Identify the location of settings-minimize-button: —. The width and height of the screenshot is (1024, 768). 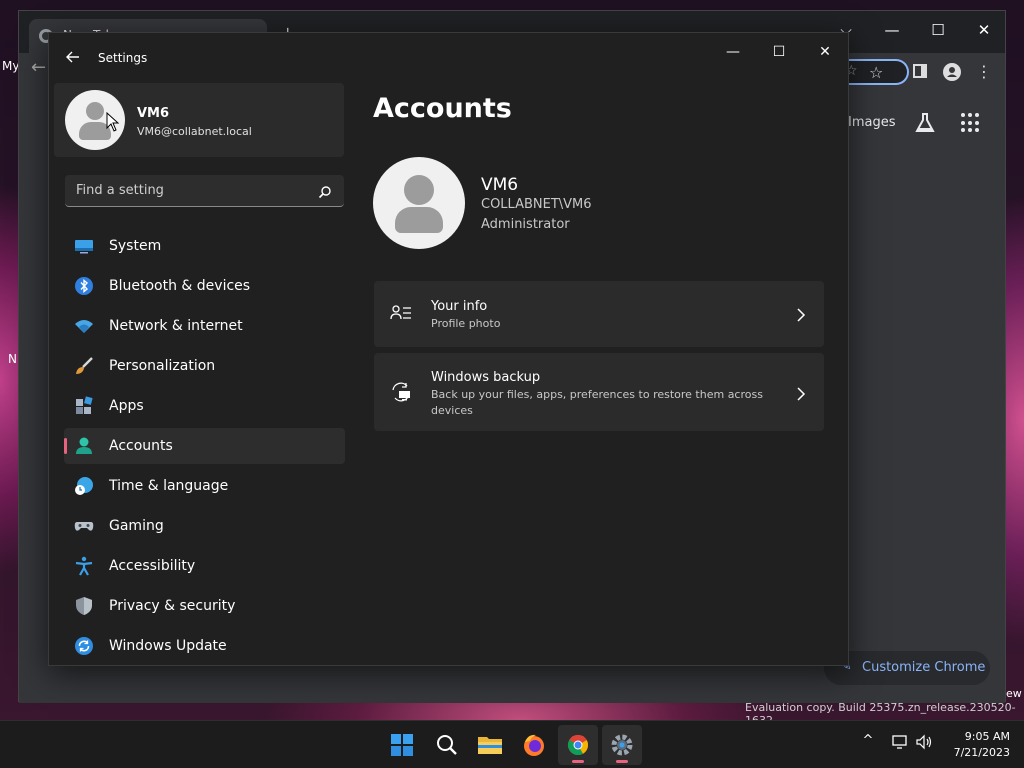
(733, 52).